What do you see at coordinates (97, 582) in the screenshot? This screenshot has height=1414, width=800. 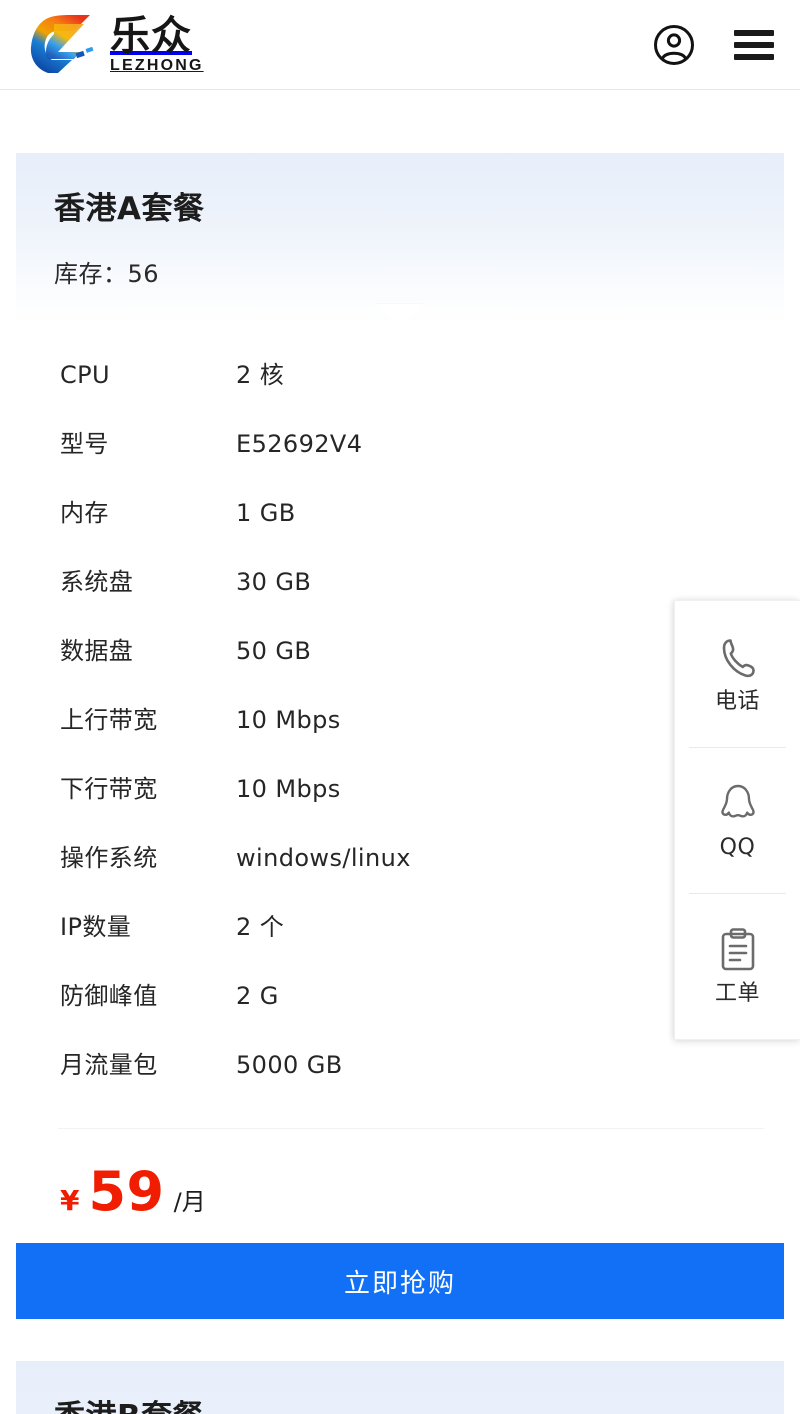 I see `spec-label: 系统盘` at bounding box center [97, 582].